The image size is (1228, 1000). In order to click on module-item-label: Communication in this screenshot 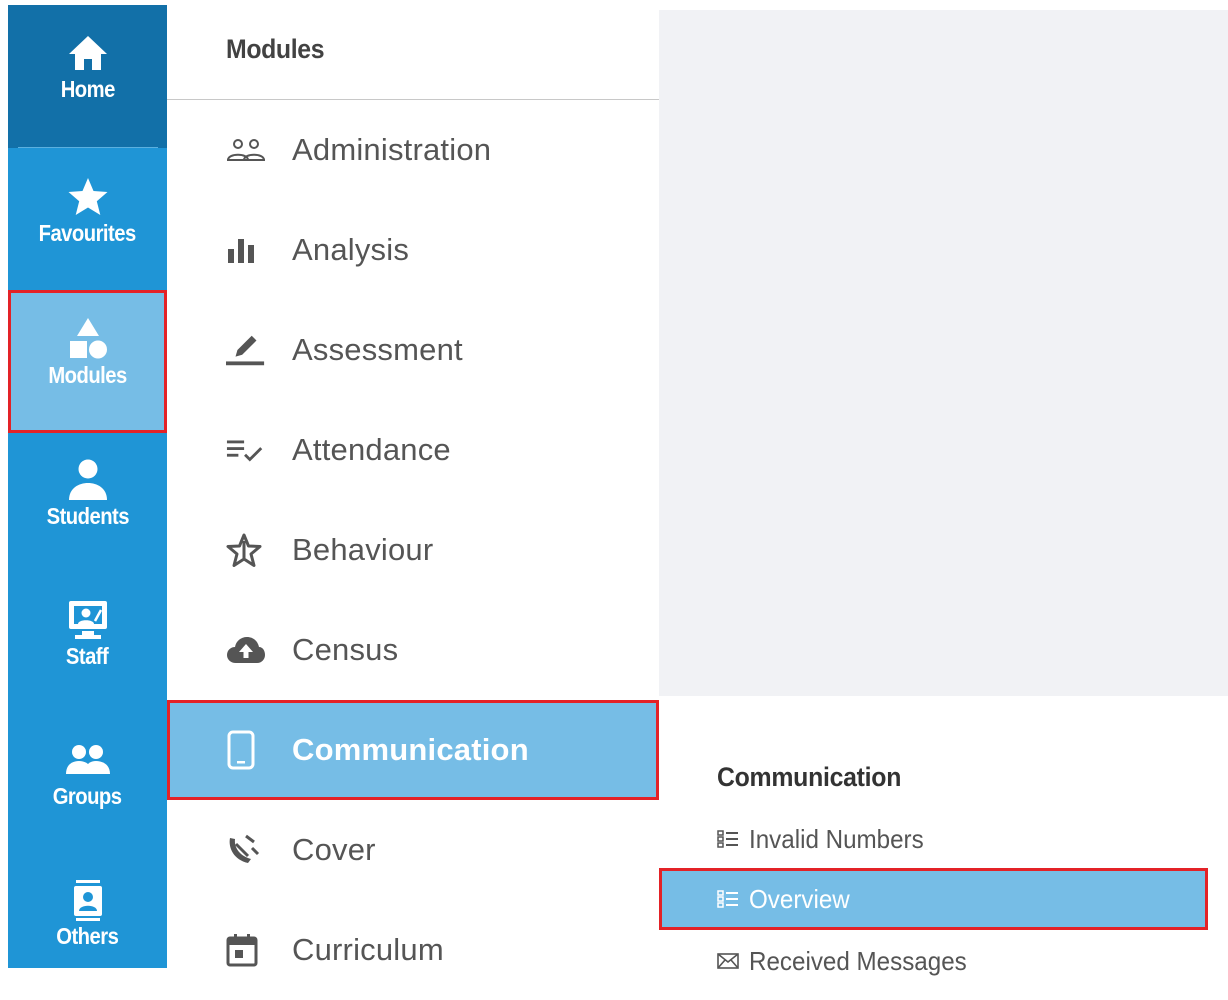, I will do `click(410, 749)`.